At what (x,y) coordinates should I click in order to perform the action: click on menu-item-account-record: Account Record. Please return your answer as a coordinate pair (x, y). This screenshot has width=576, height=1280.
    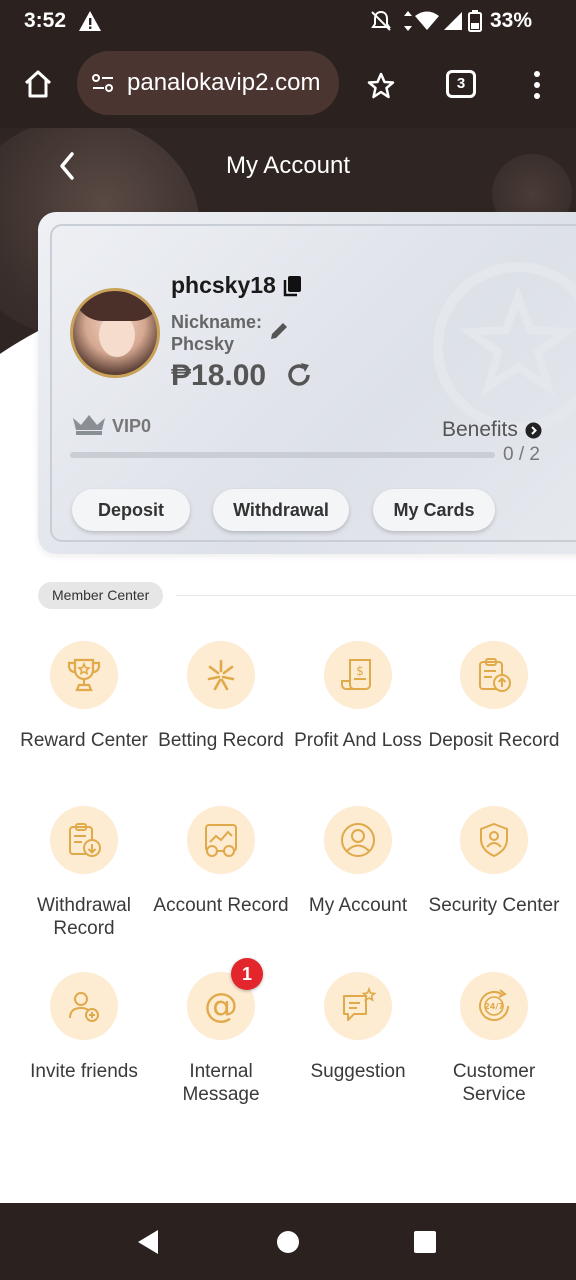
    Looking at the image, I should click on (221, 861).